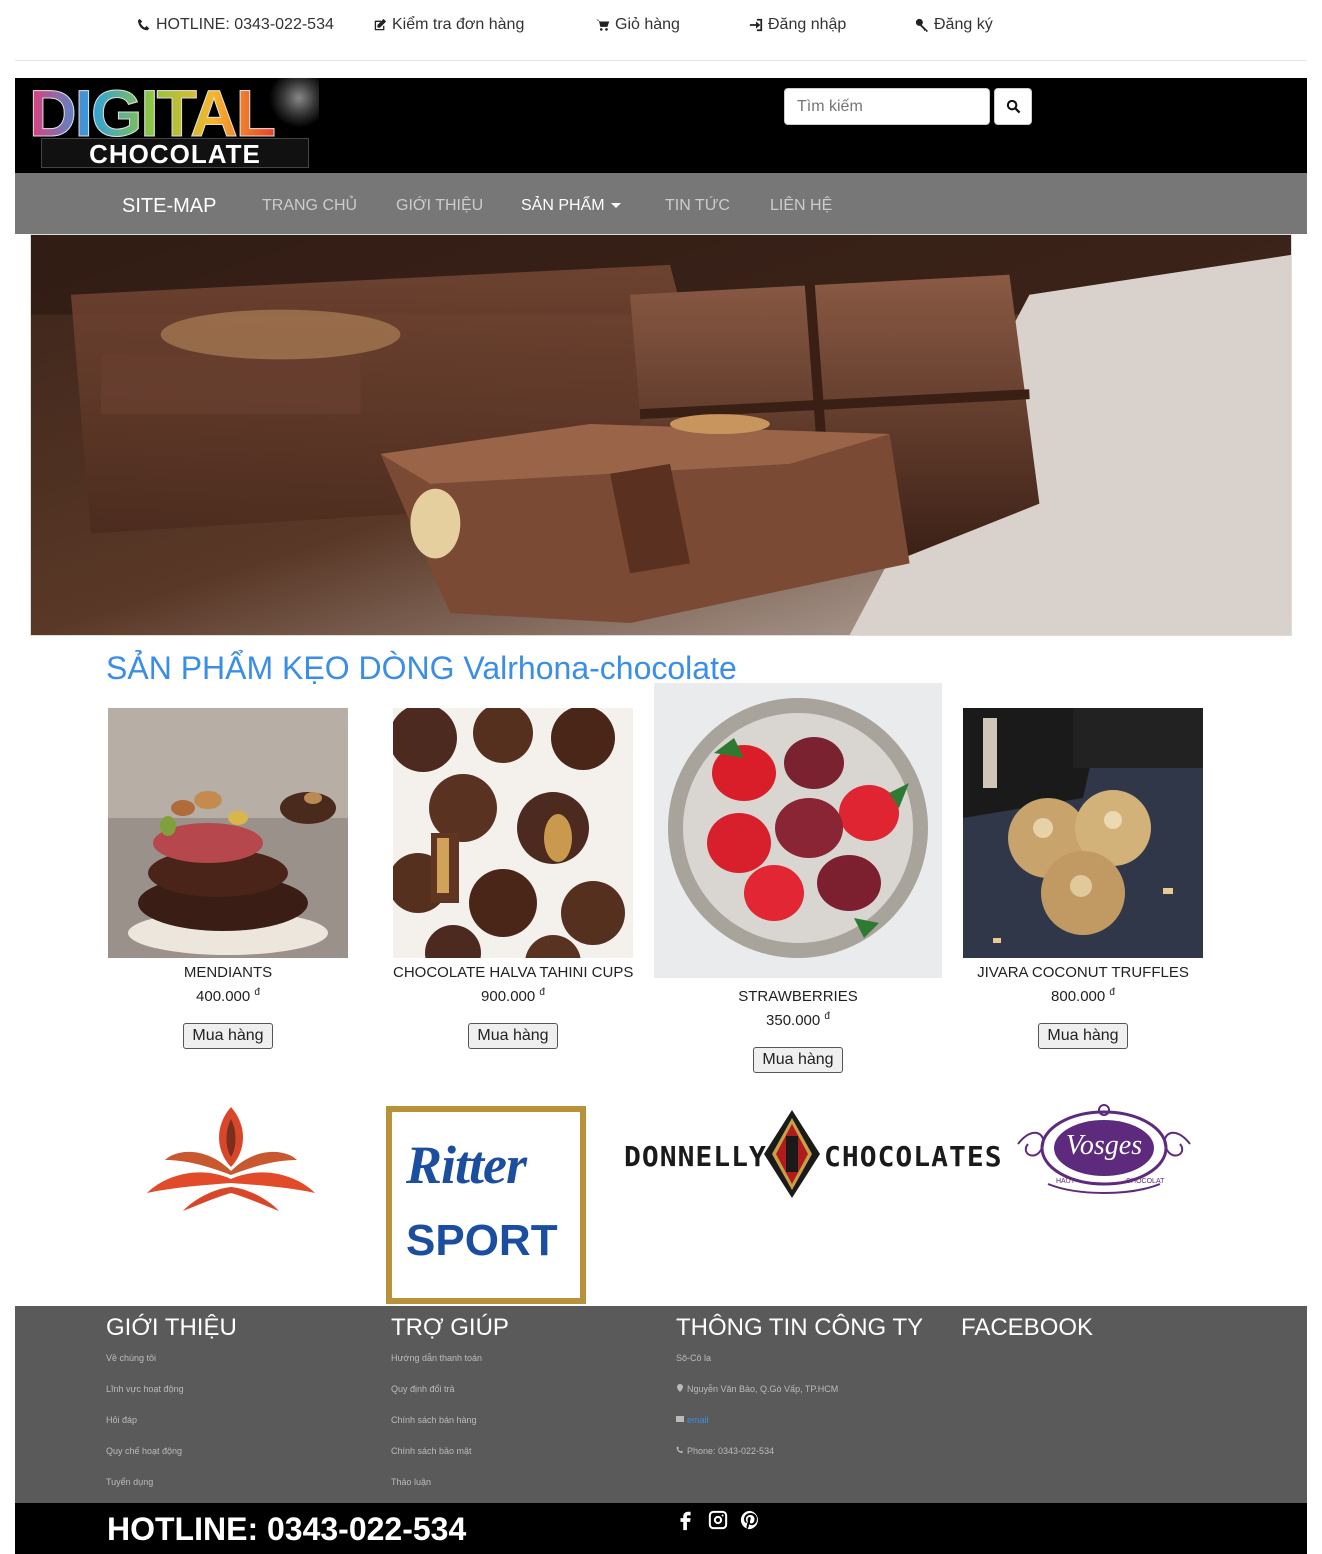  Describe the element at coordinates (756, 25) in the screenshot. I see `sign-in-icon` at that location.